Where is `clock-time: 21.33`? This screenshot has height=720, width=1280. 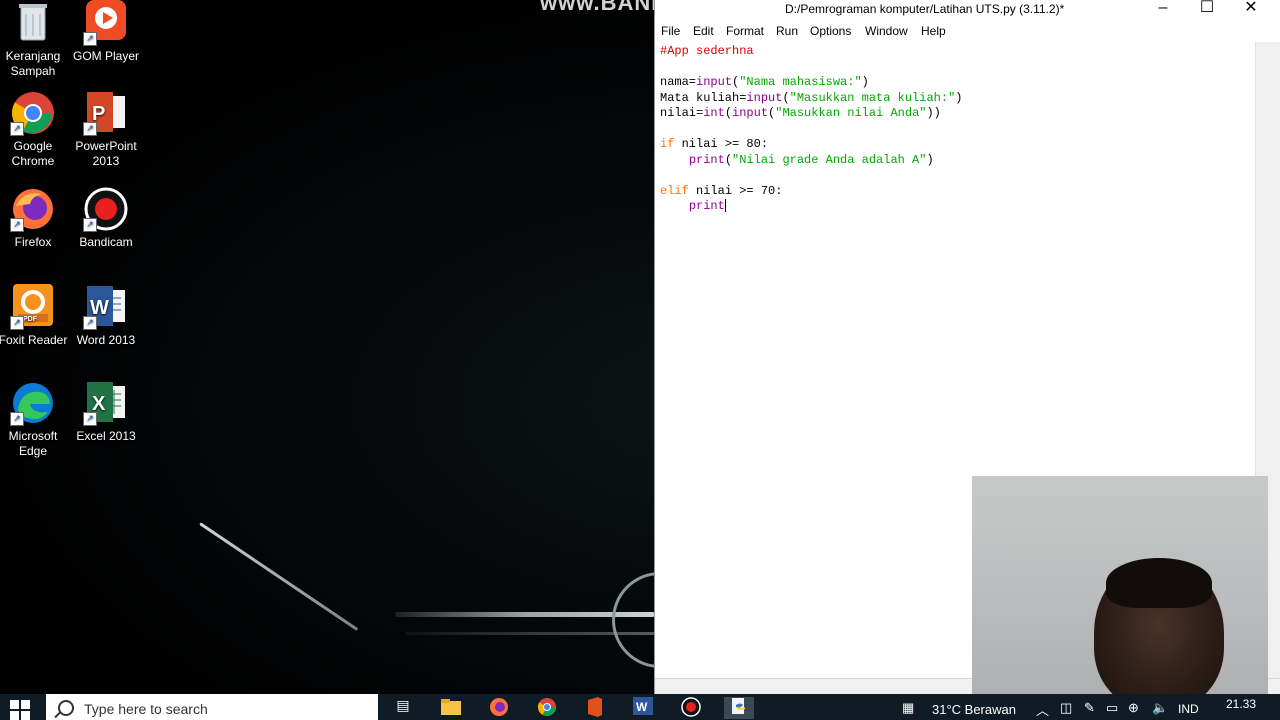
clock-time: 21.33 is located at coordinates (1241, 704).